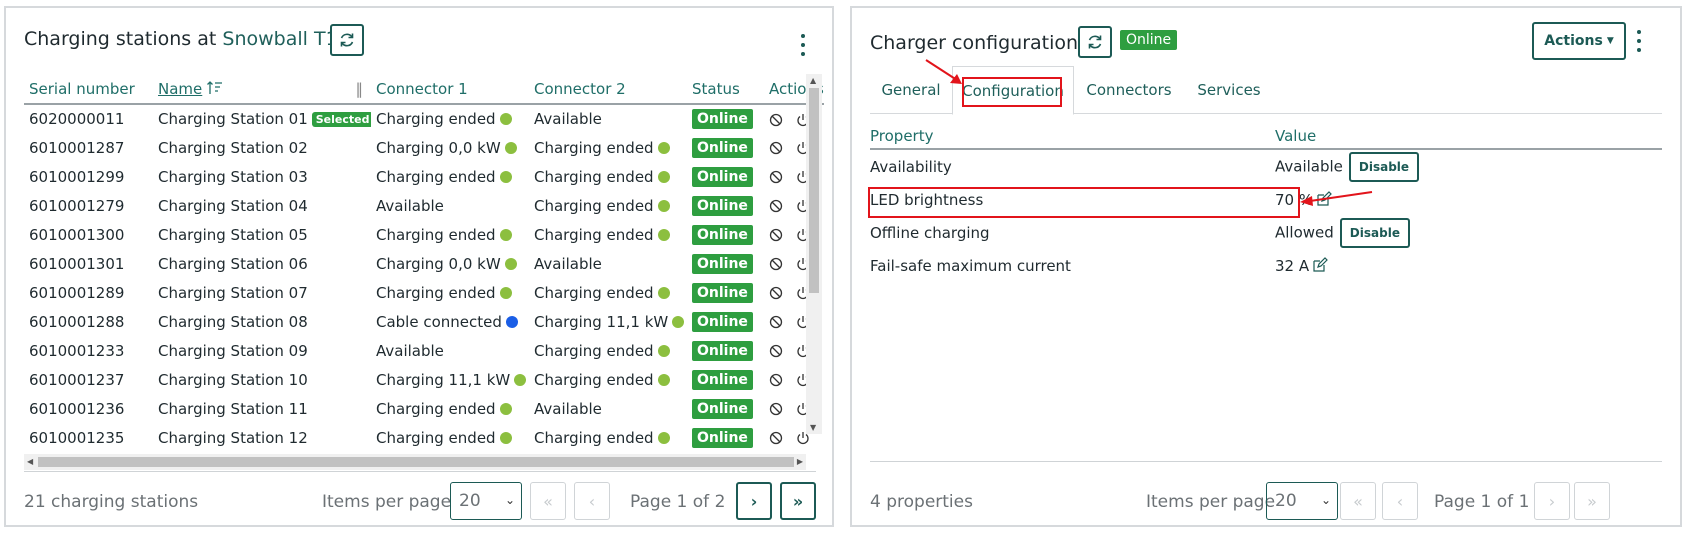 The width and height of the screenshot is (1685, 534). Describe the element at coordinates (262, 292) in the screenshot. I see `name-cell: Charging Station 07` at that location.